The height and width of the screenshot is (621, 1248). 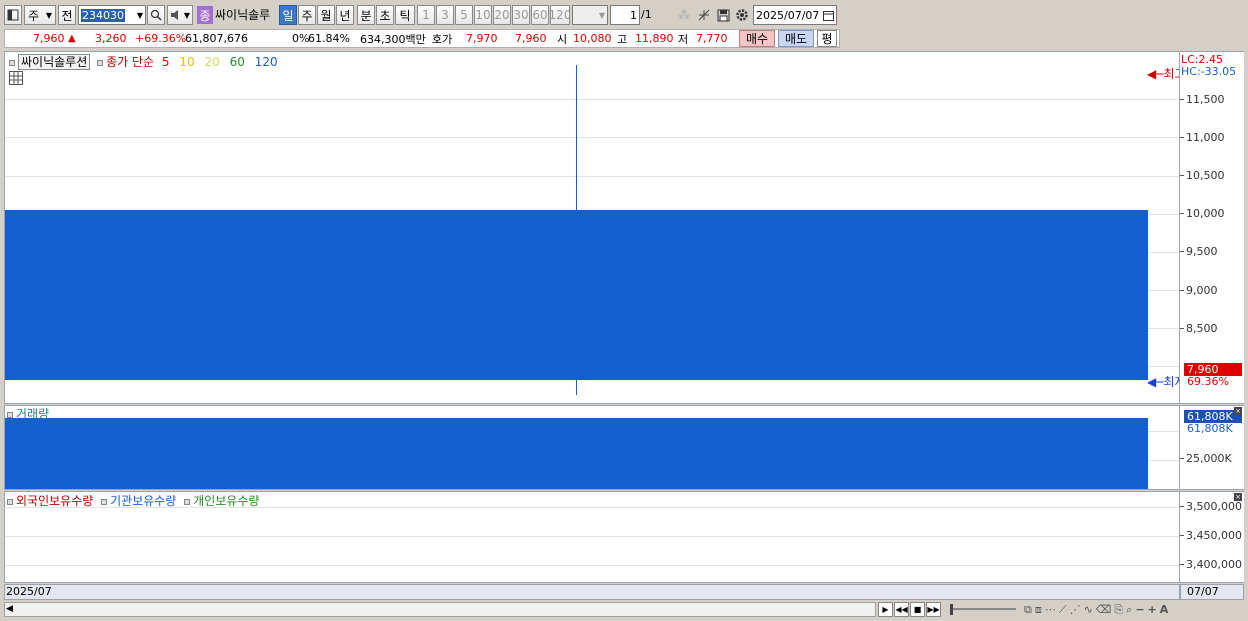 I want to click on minute-20-button: 20, so click(x=502, y=15).